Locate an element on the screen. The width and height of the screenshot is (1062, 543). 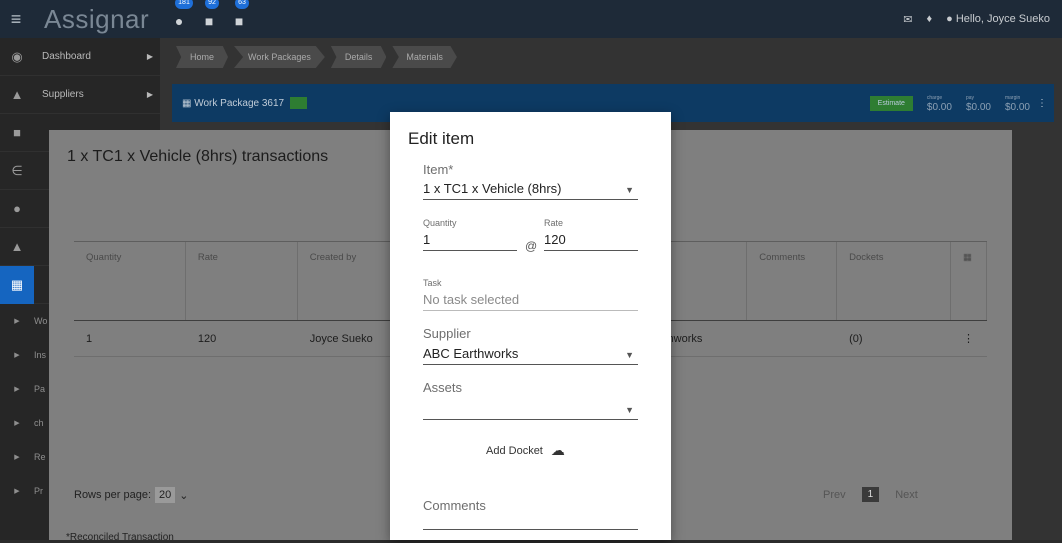
grid-icon: ▦ is located at coordinates (188, 103).